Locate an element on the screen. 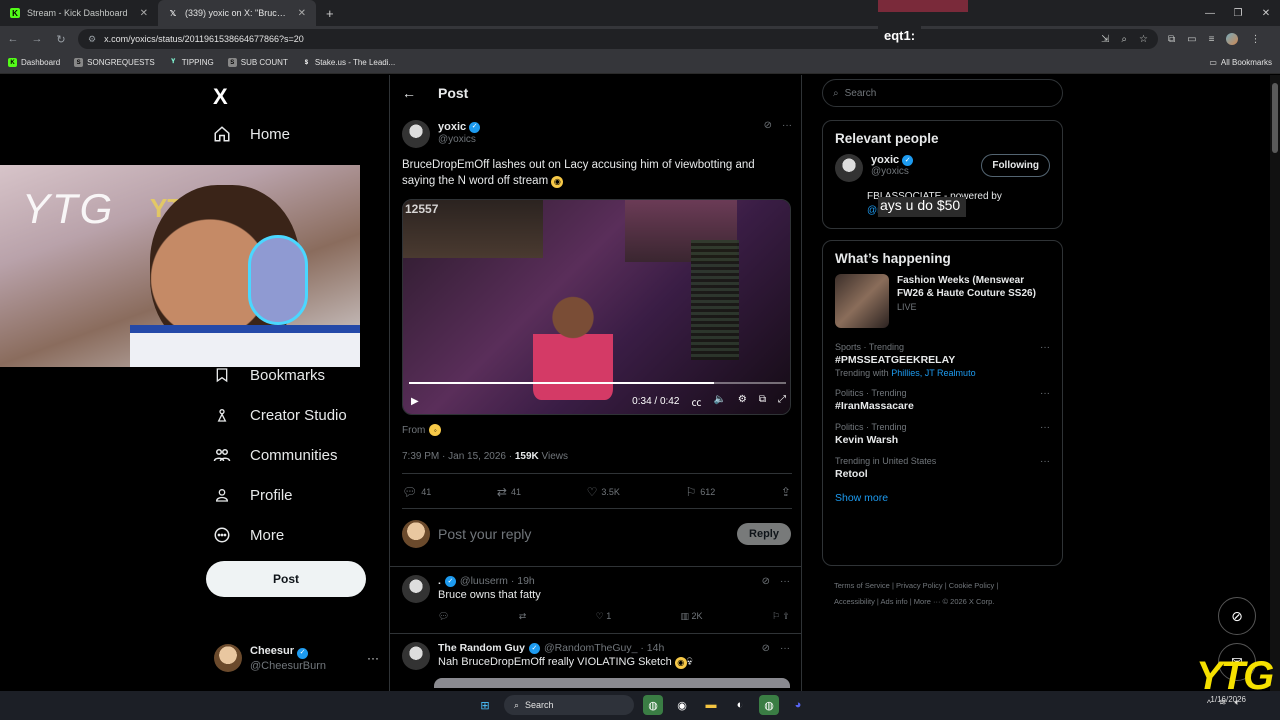 Image resolution: width=1280 pixels, height=720 pixels. tab-x-post: 𝕏 (339) yoxic on X: "BruceDropEm ✕ is located at coordinates (237, 13).